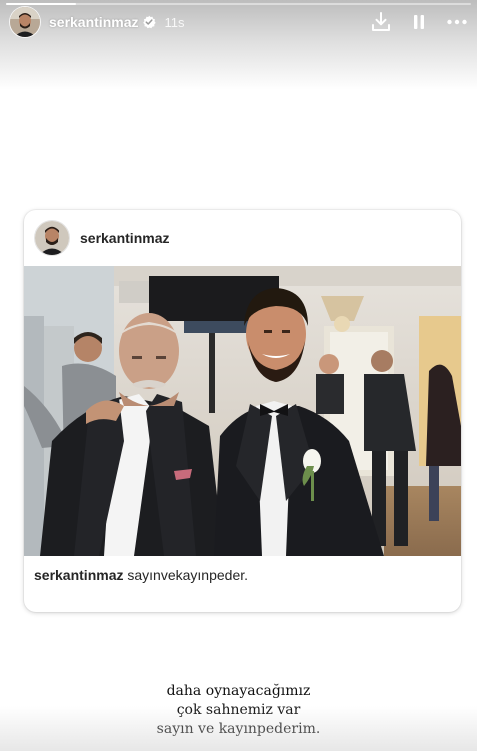  I want to click on story-header: serkantinmaz 11s, so click(239, 22).